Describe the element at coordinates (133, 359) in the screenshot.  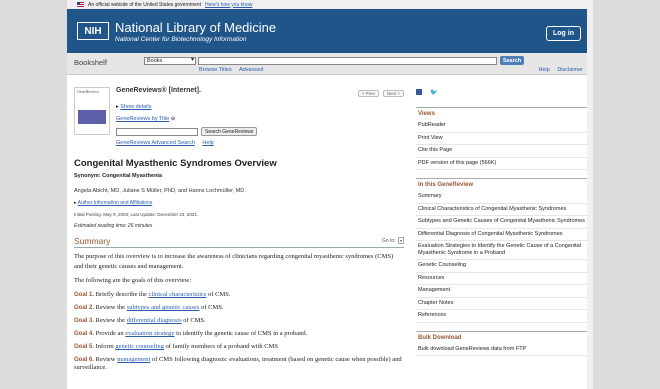
I see `goal-link: management` at that location.